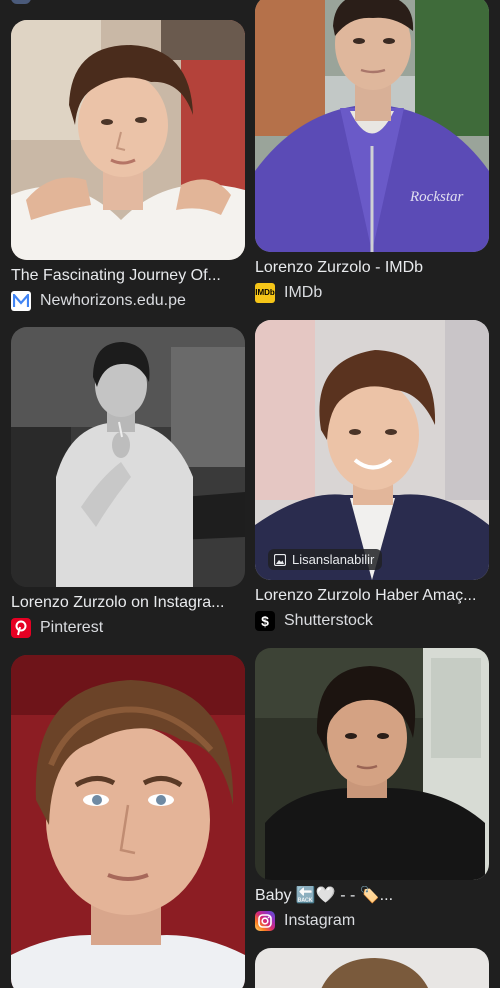 This screenshot has width=500, height=988. I want to click on imdb-logo-icon: IMDb, so click(265, 293).